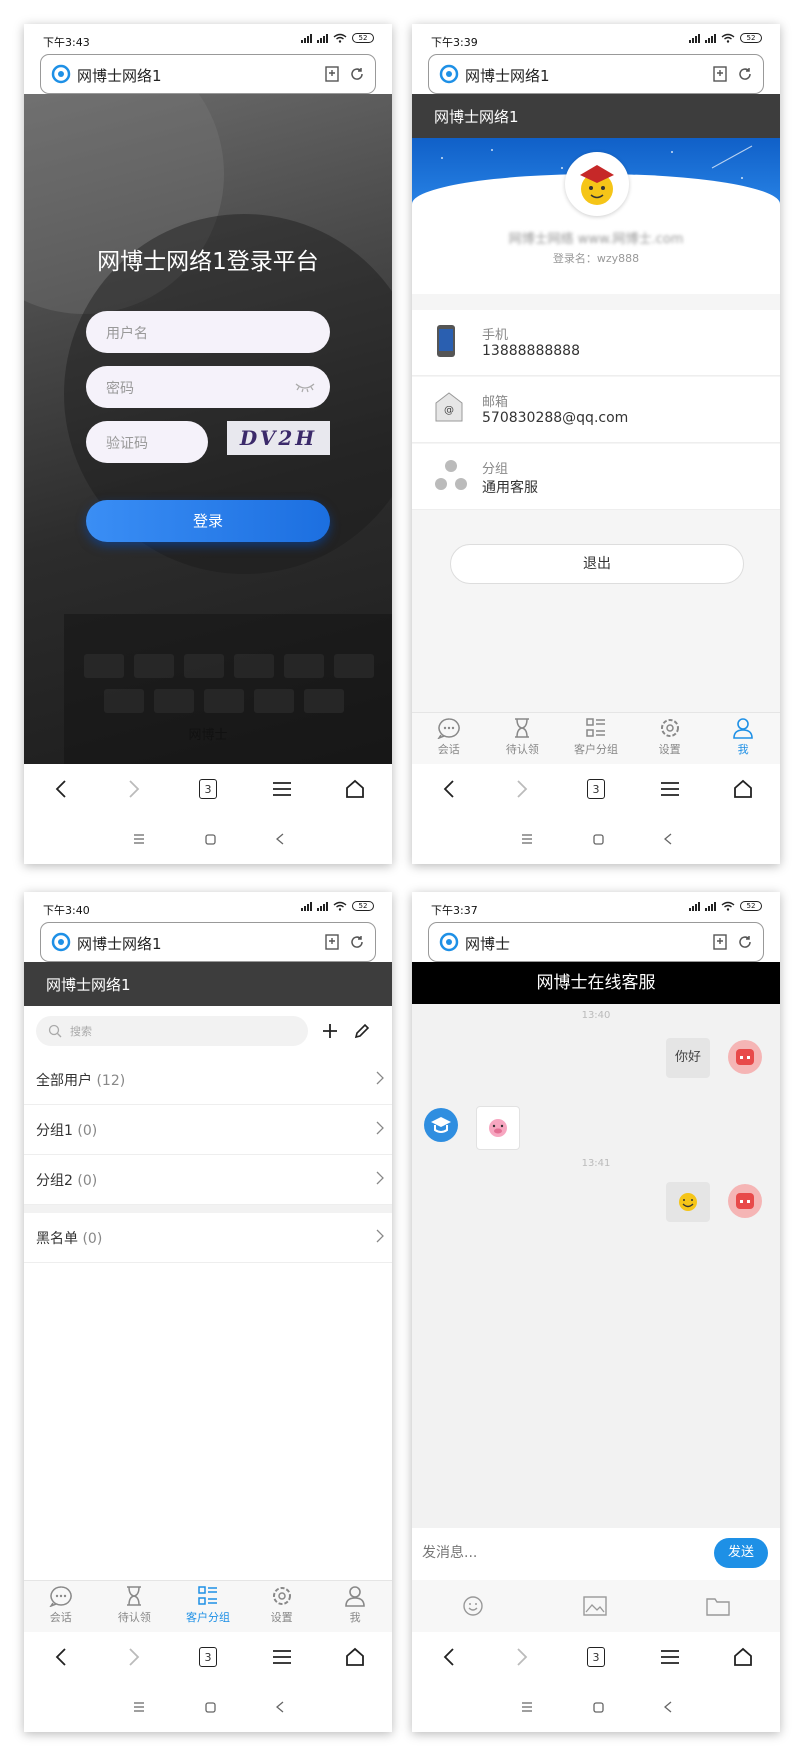 The width and height of the screenshot is (800, 1754). What do you see at coordinates (330, 1031) in the screenshot?
I see `add-icon` at bounding box center [330, 1031].